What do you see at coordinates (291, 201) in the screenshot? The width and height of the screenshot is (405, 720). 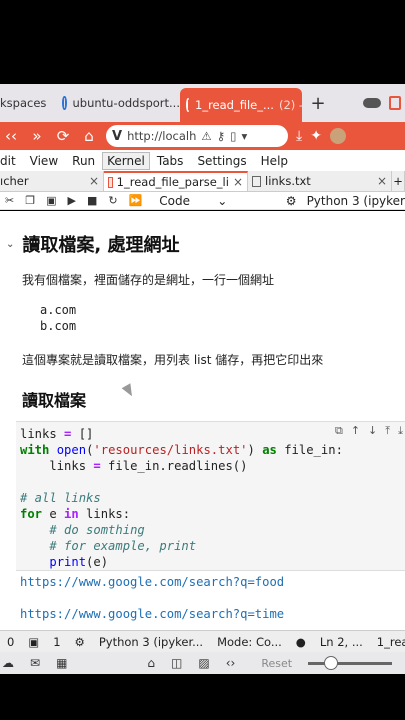 I see `gear-icon: ⚙` at bounding box center [291, 201].